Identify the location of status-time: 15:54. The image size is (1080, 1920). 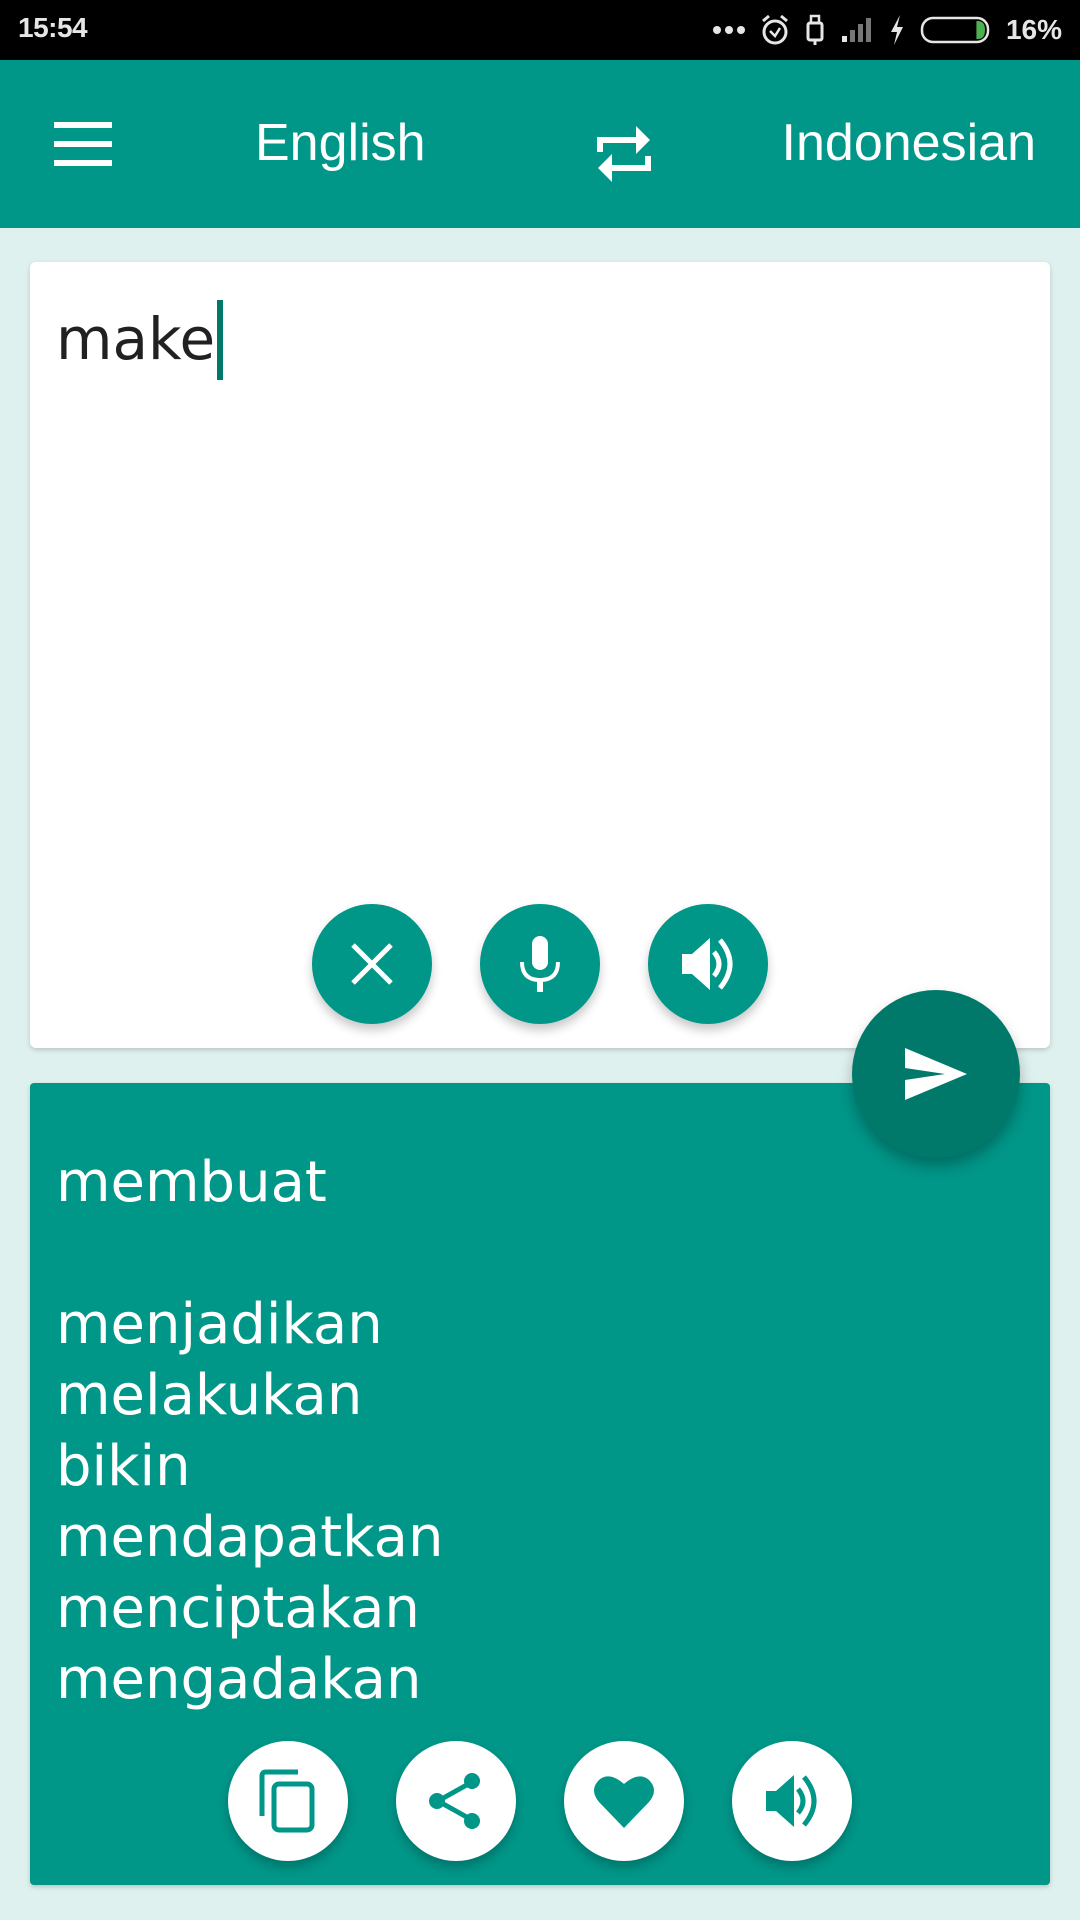
(53, 27).